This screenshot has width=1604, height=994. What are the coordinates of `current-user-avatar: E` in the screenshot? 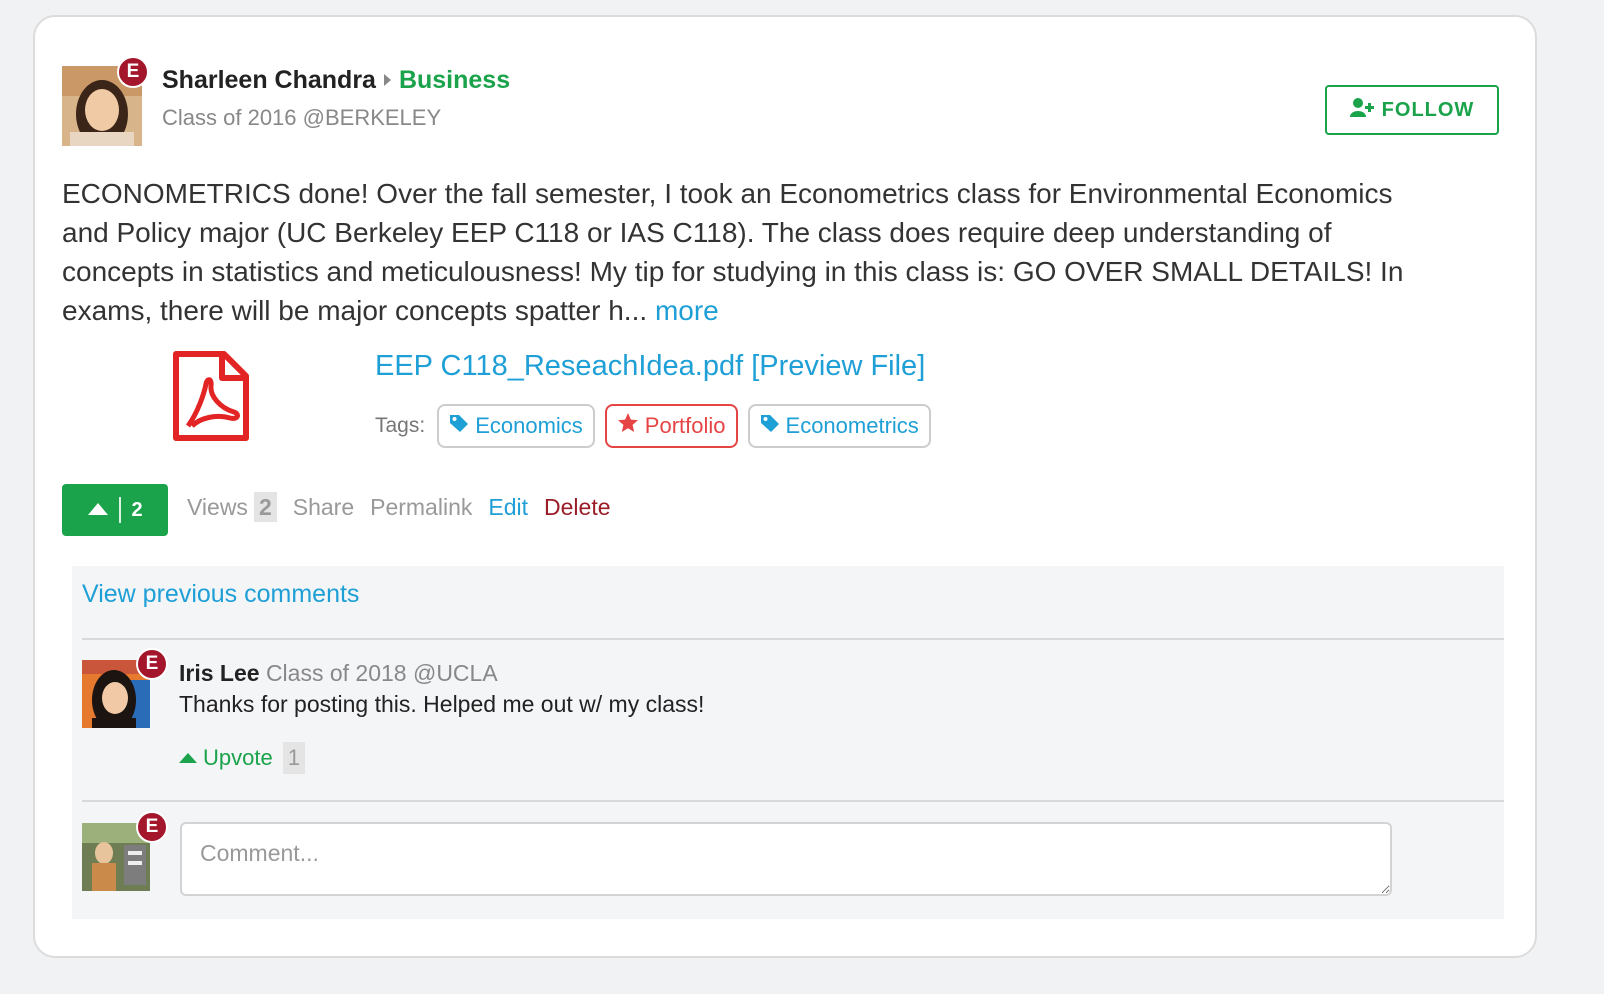 It's located at (125, 851).